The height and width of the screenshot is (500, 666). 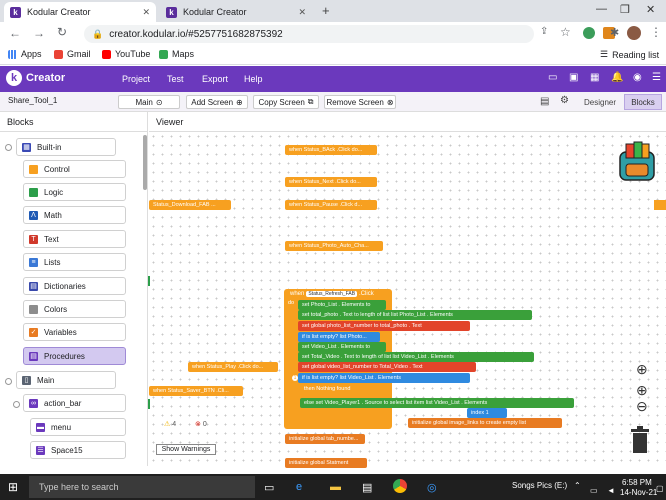 What do you see at coordinates (650, 9) in the screenshot?
I see `window-close-icon: ✕` at bounding box center [650, 9].